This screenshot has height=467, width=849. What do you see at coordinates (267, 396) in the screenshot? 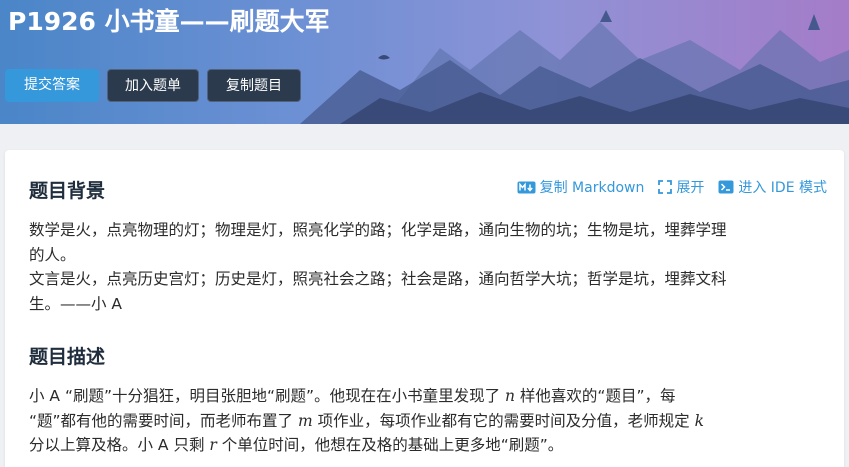
I see `text-run: 小 A “刷题”十分猖狂，明目张胆地“刷题”。他现在在小书童里发现了` at bounding box center [267, 396].